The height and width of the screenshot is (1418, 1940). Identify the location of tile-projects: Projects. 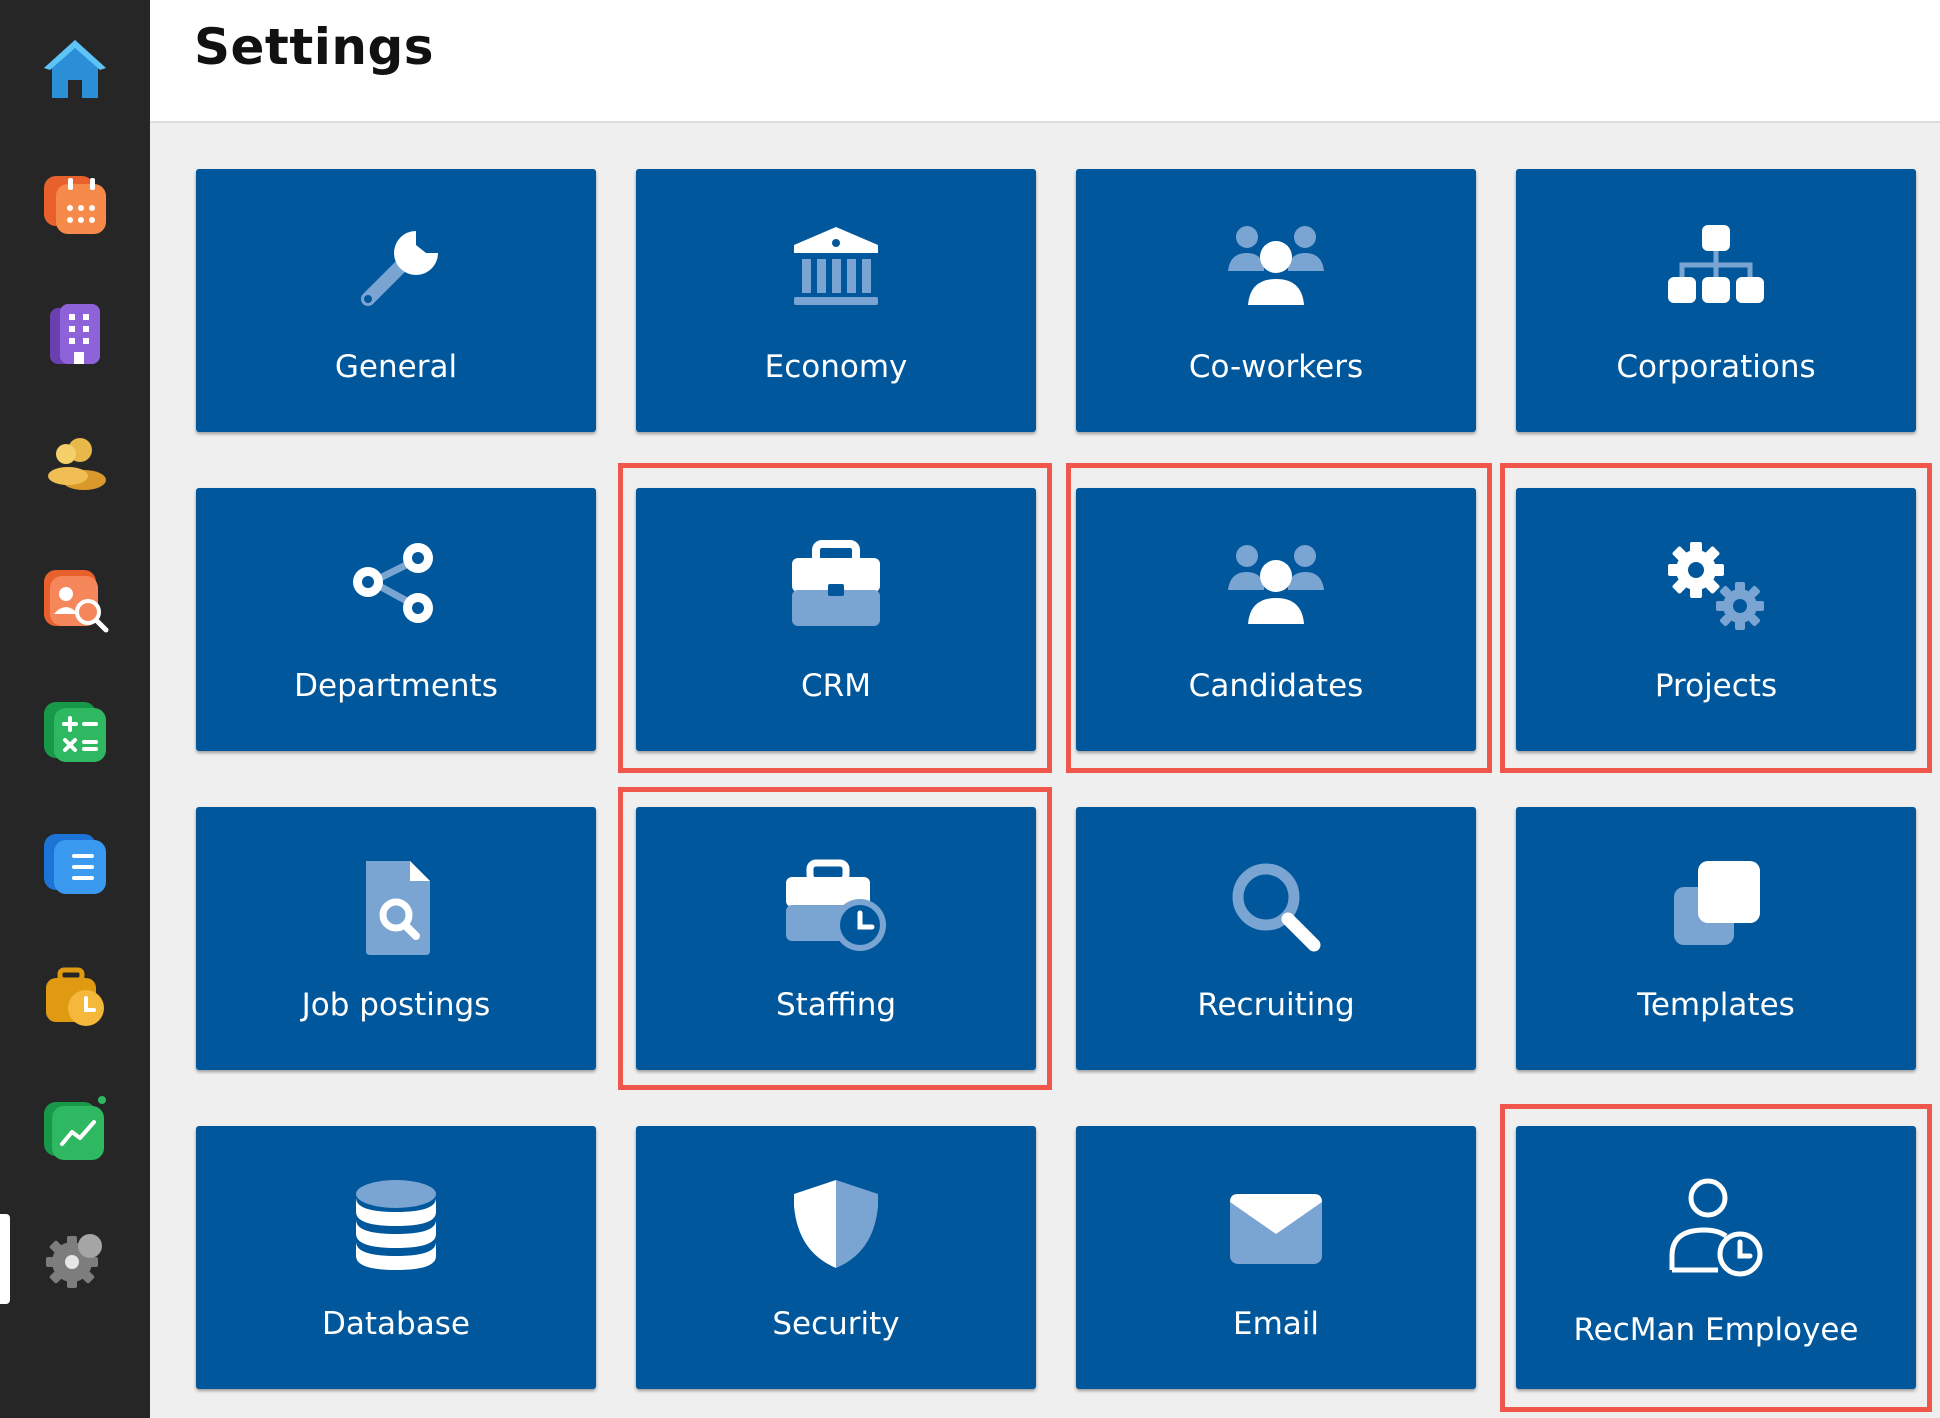
(1716, 619).